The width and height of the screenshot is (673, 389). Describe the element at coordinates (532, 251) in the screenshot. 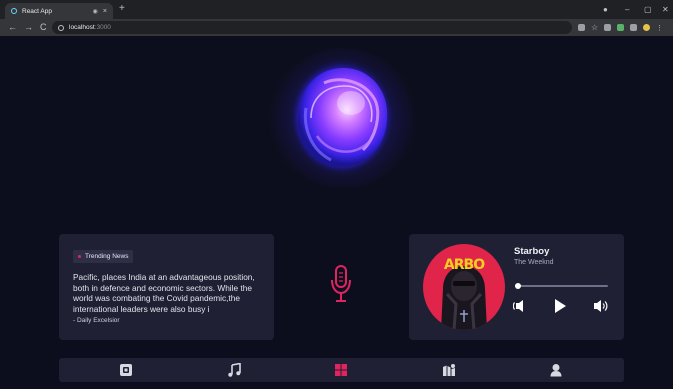

I see `track-title: Starboy` at that location.